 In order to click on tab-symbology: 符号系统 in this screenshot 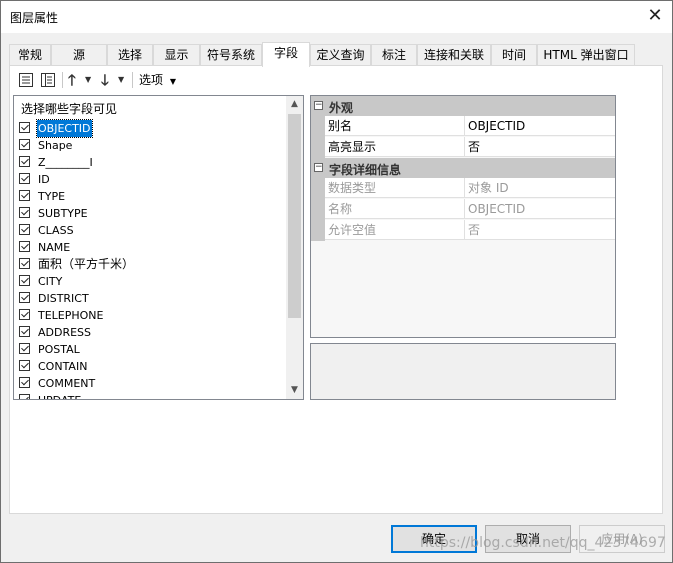, I will do `click(231, 55)`.